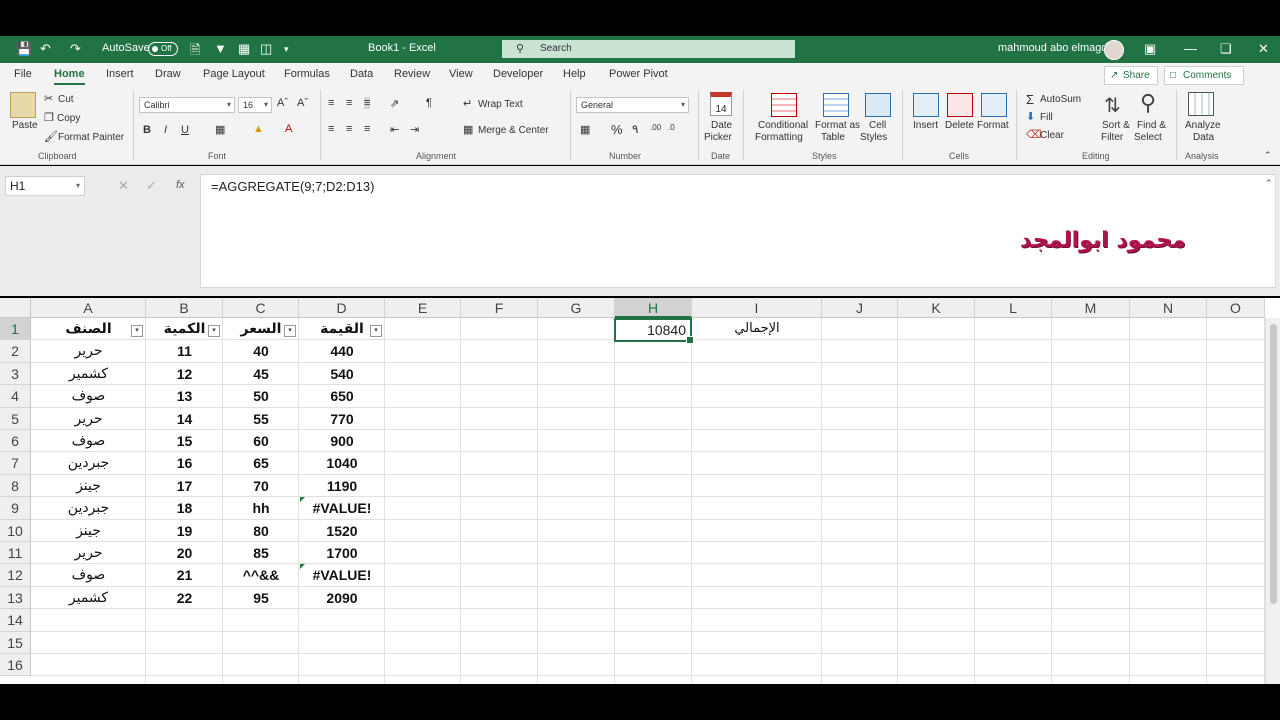 This screenshot has width=1280, height=720. What do you see at coordinates (184, 396) in the screenshot?
I see `table-cell: 13` at bounding box center [184, 396].